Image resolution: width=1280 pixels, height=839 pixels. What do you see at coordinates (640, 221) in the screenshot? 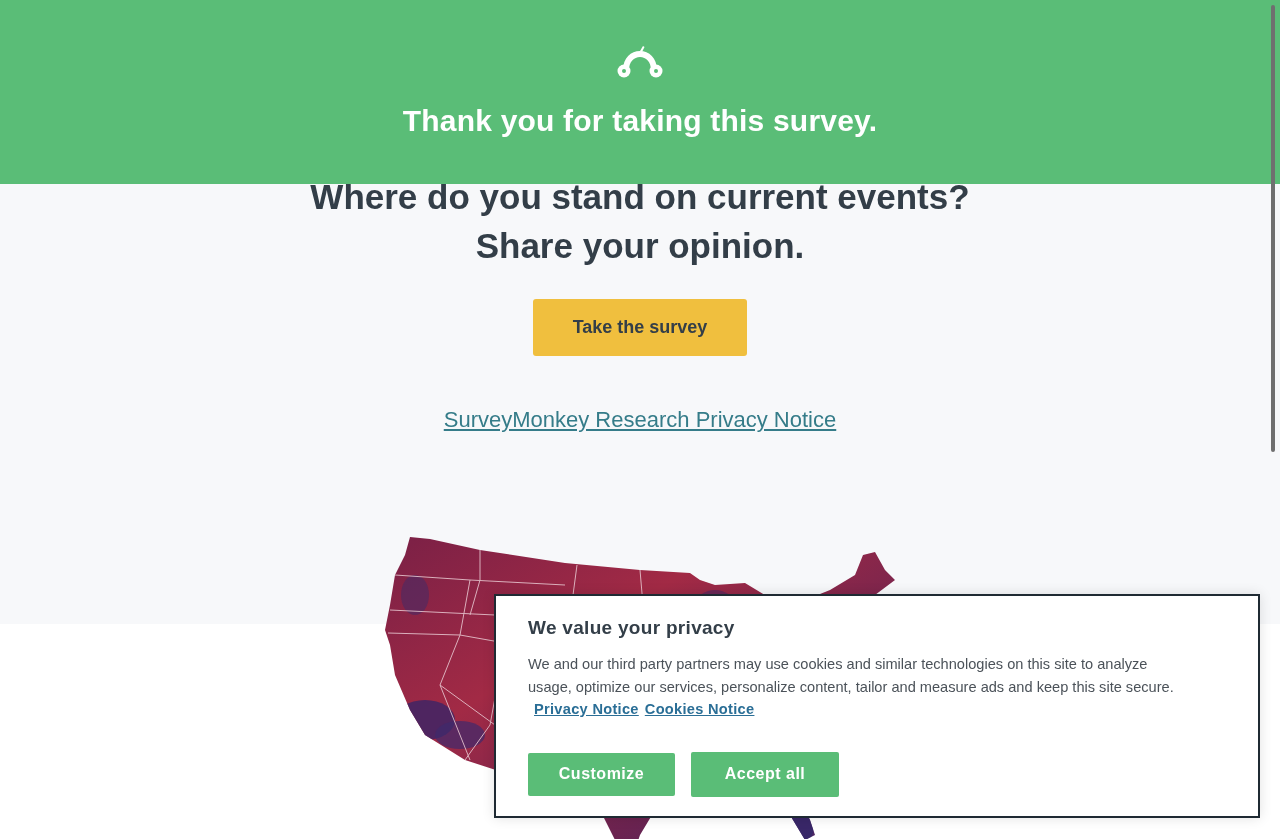
I see `promo-heading: Where do you stand on current events? Share your opinion.` at bounding box center [640, 221].